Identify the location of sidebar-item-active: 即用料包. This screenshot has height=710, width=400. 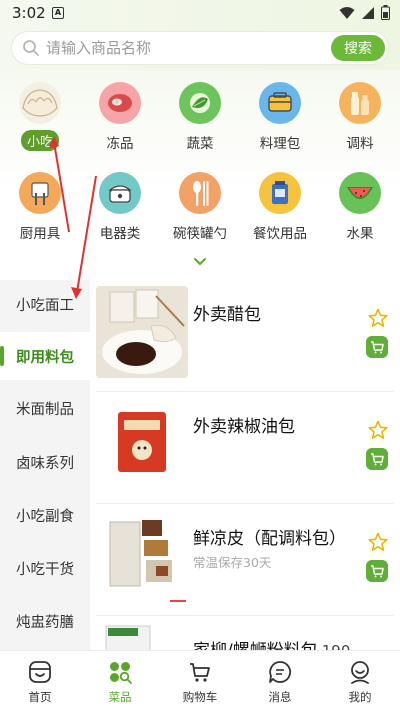
(45, 356).